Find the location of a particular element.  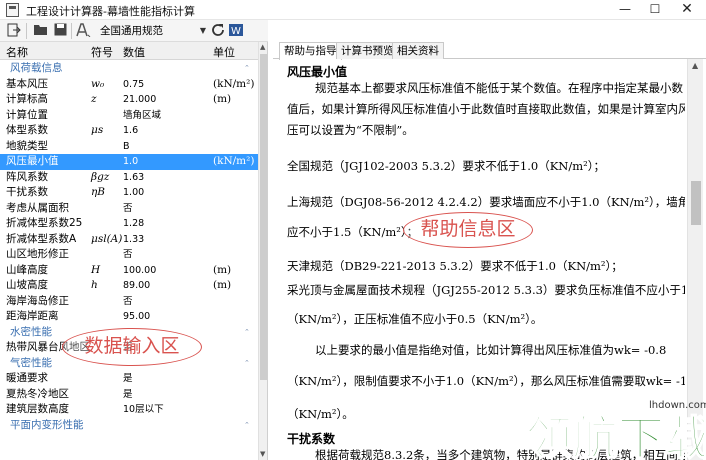

parameter-row: 风压最小值 1.0 (kN/m²) is located at coordinates (129, 162).